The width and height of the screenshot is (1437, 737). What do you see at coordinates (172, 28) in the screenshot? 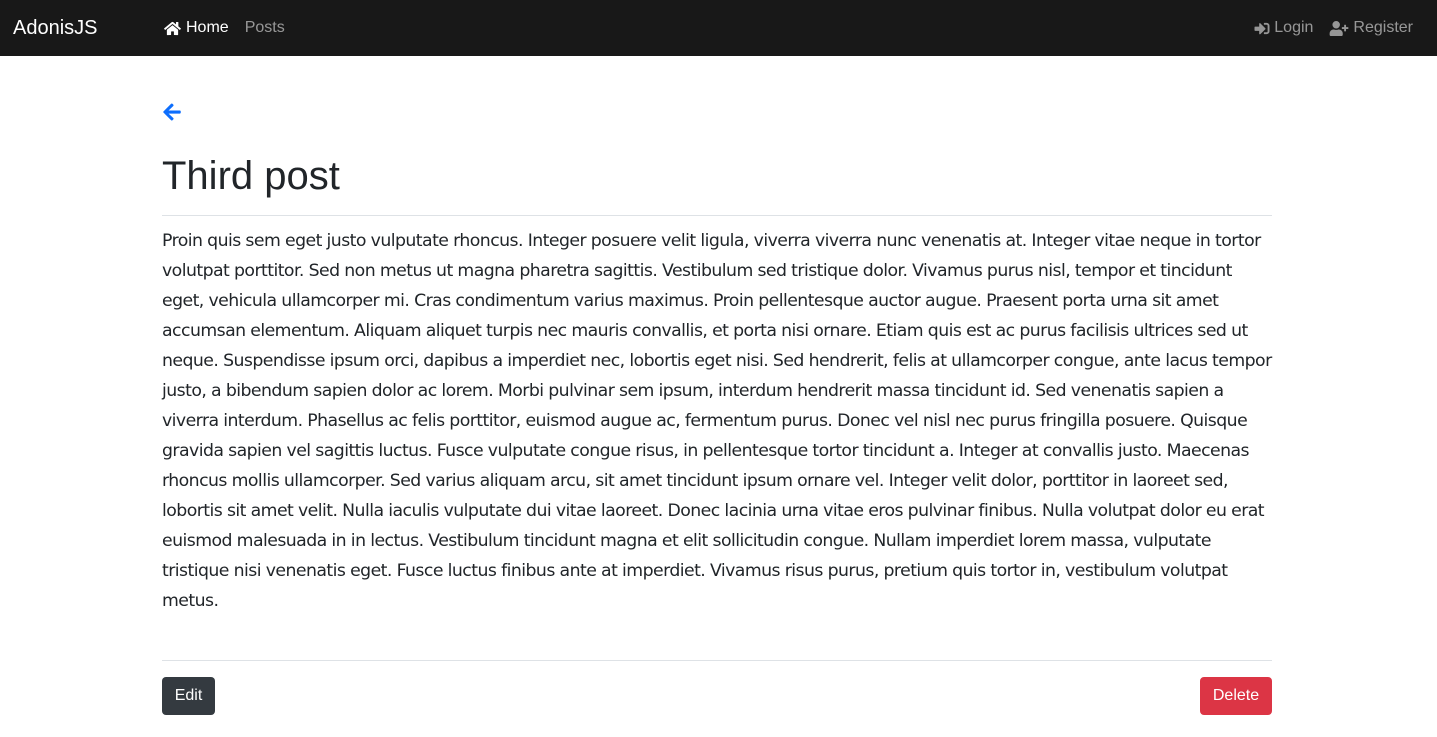
I see `home-icon` at bounding box center [172, 28].